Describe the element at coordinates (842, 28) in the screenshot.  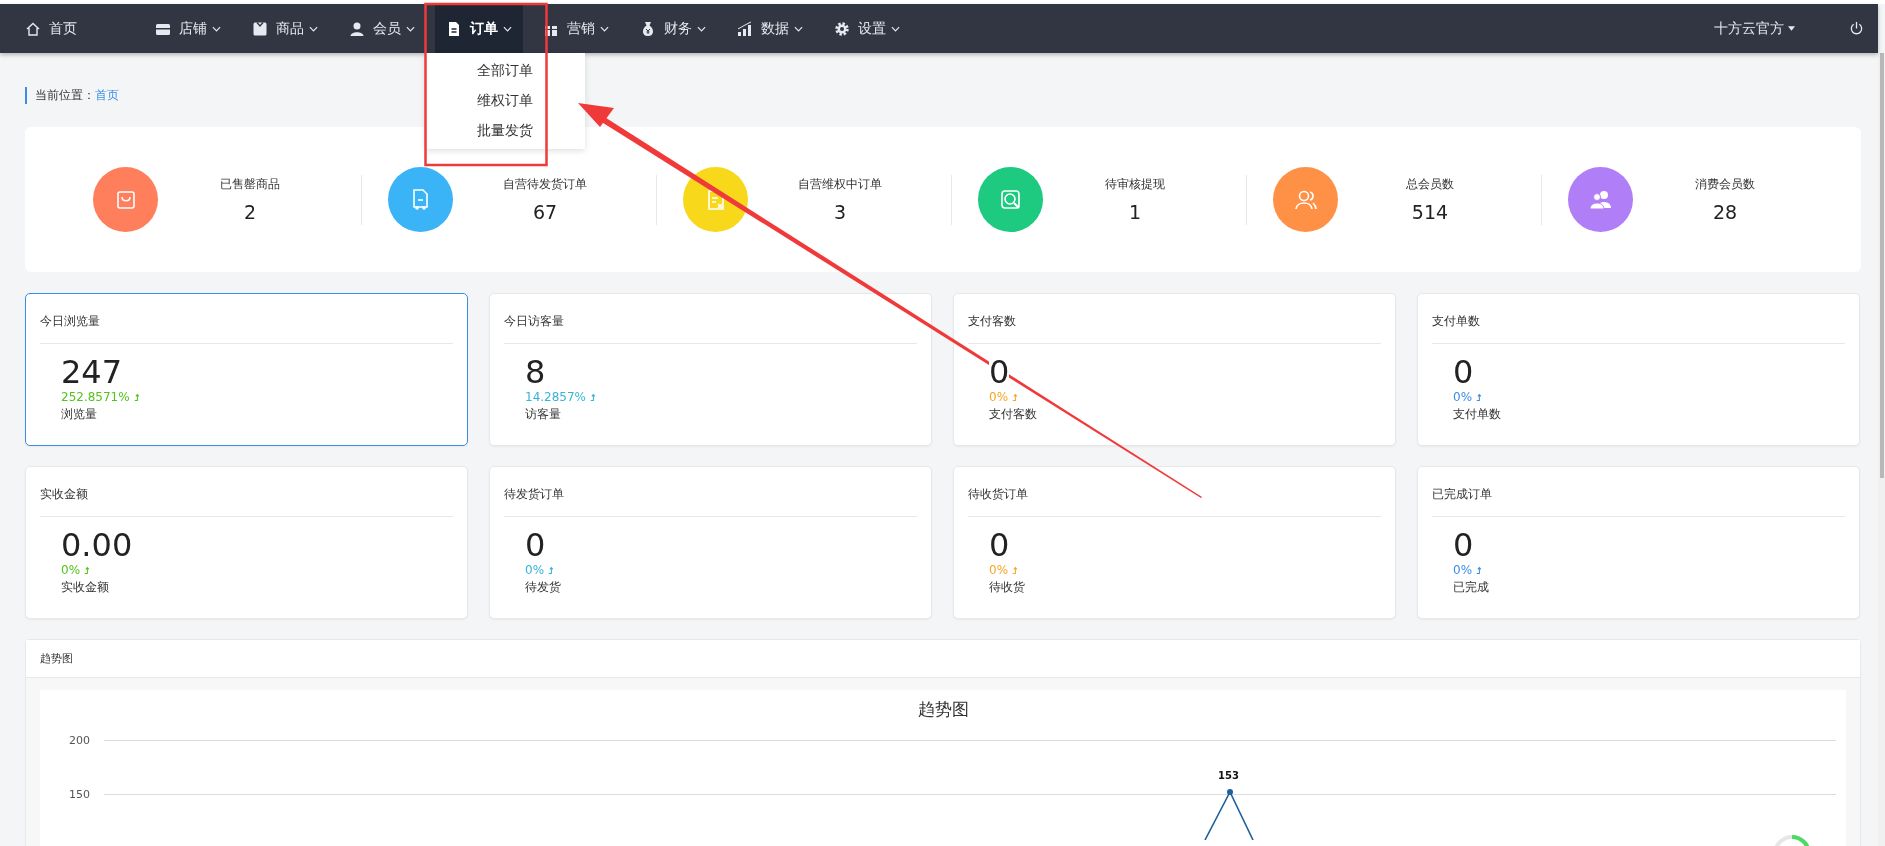
I see `settings-icon` at that location.